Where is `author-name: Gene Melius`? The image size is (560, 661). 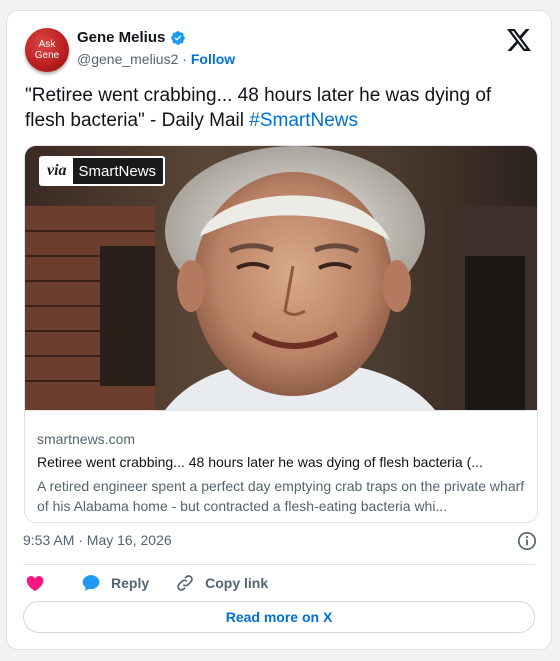
author-name: Gene Melius is located at coordinates (121, 37).